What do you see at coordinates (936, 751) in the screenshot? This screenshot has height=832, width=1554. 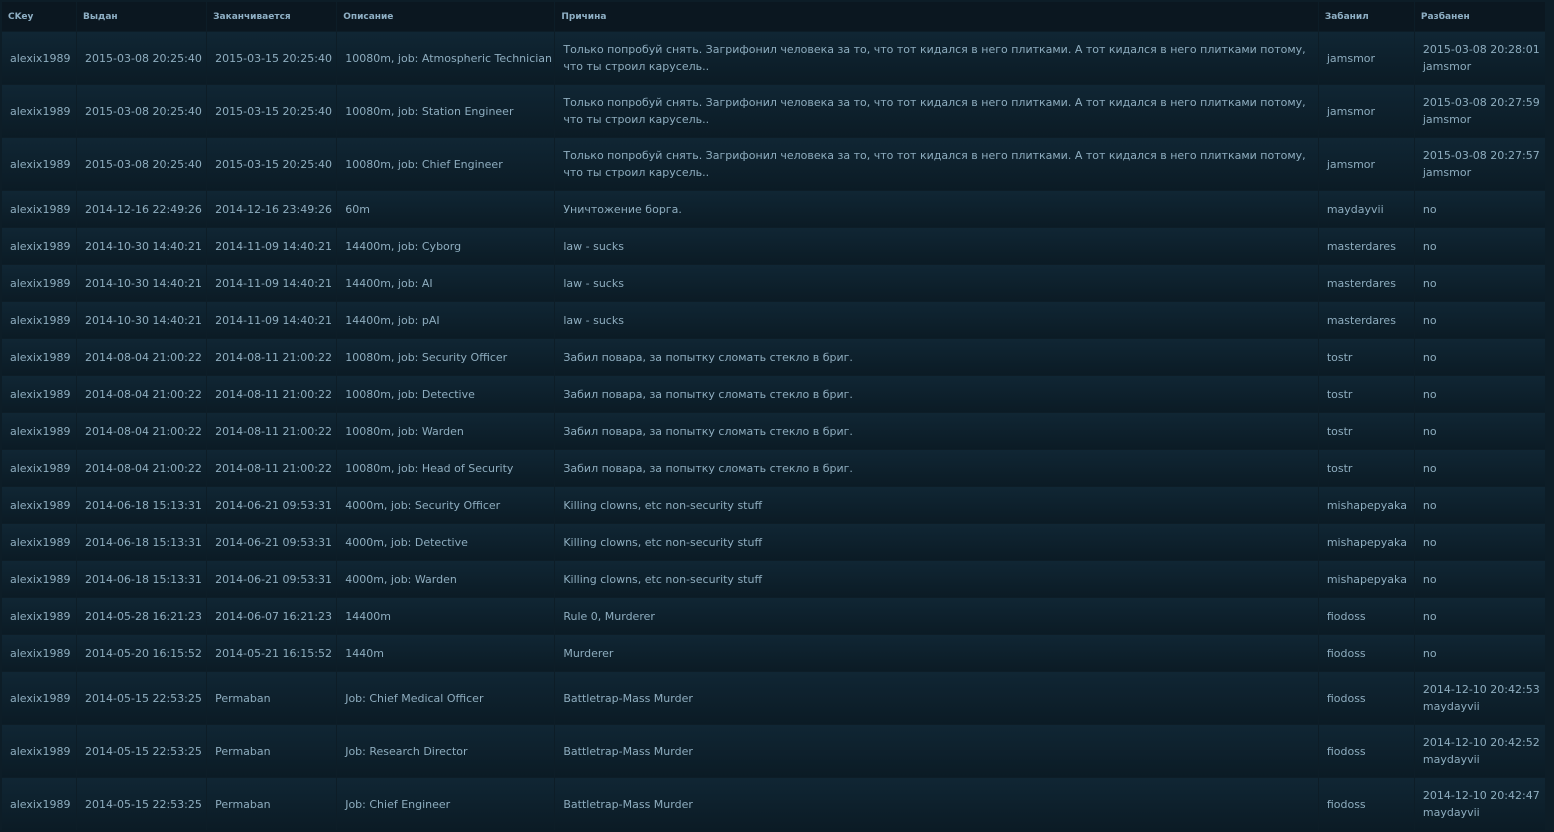 I see `cell-reason: Battletrap-Mass Murder` at bounding box center [936, 751].